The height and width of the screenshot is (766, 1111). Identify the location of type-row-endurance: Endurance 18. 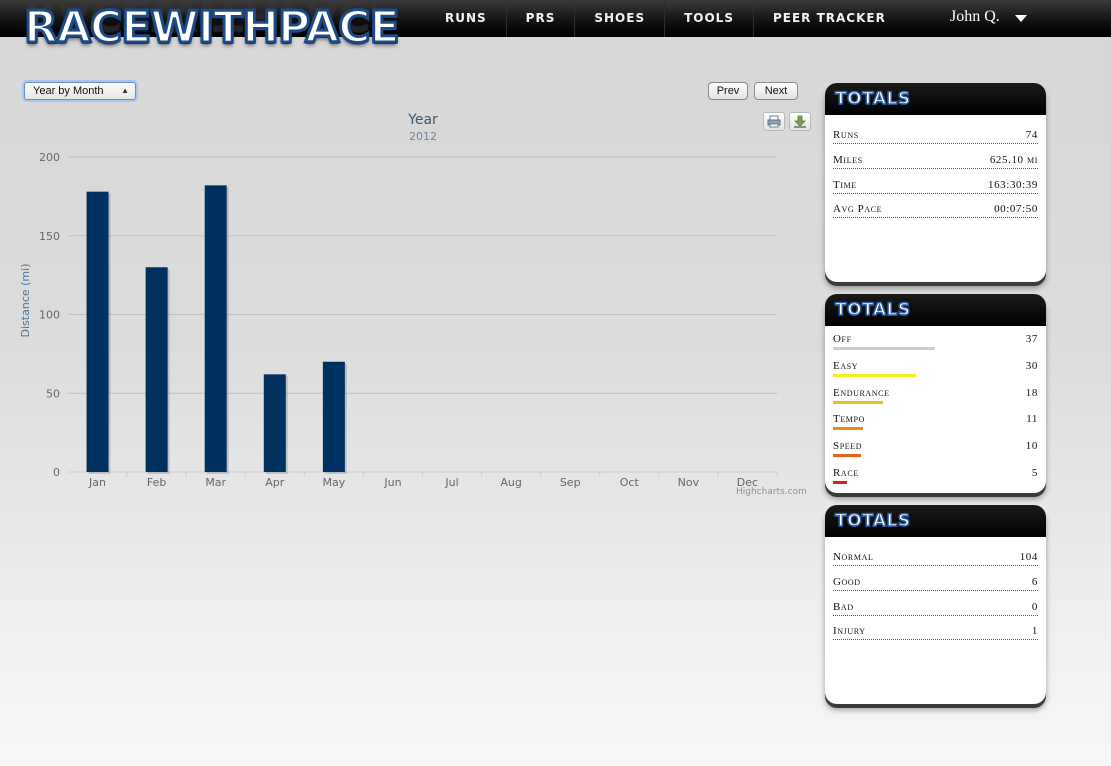
(935, 396).